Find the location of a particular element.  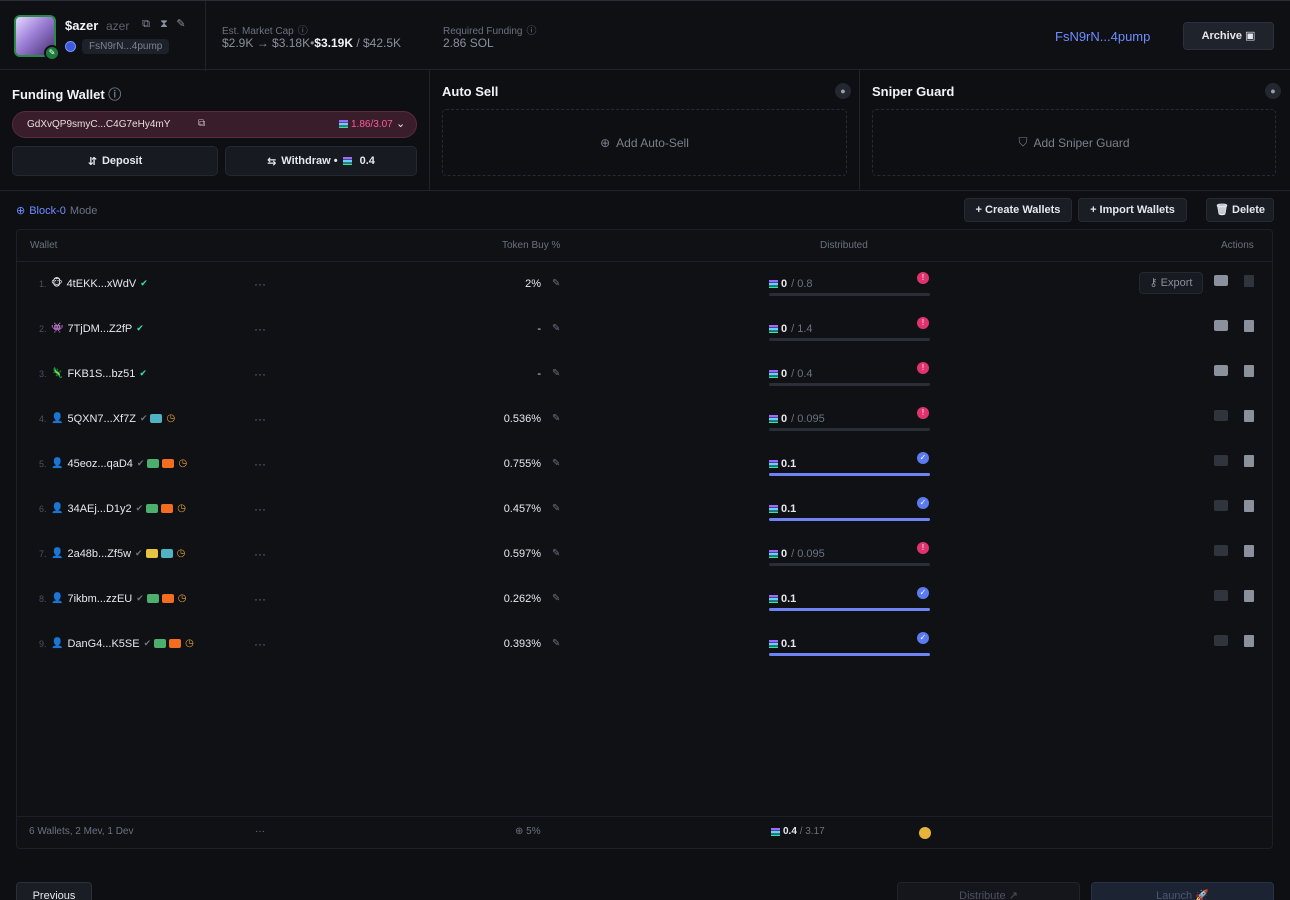

divider is located at coordinates (645, 190).